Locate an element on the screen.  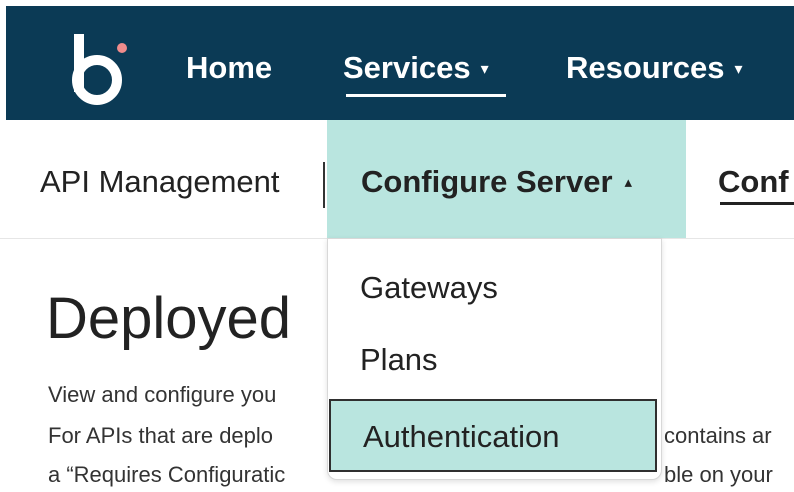
menu-item-plans: Plans is located at coordinates (493, 360).